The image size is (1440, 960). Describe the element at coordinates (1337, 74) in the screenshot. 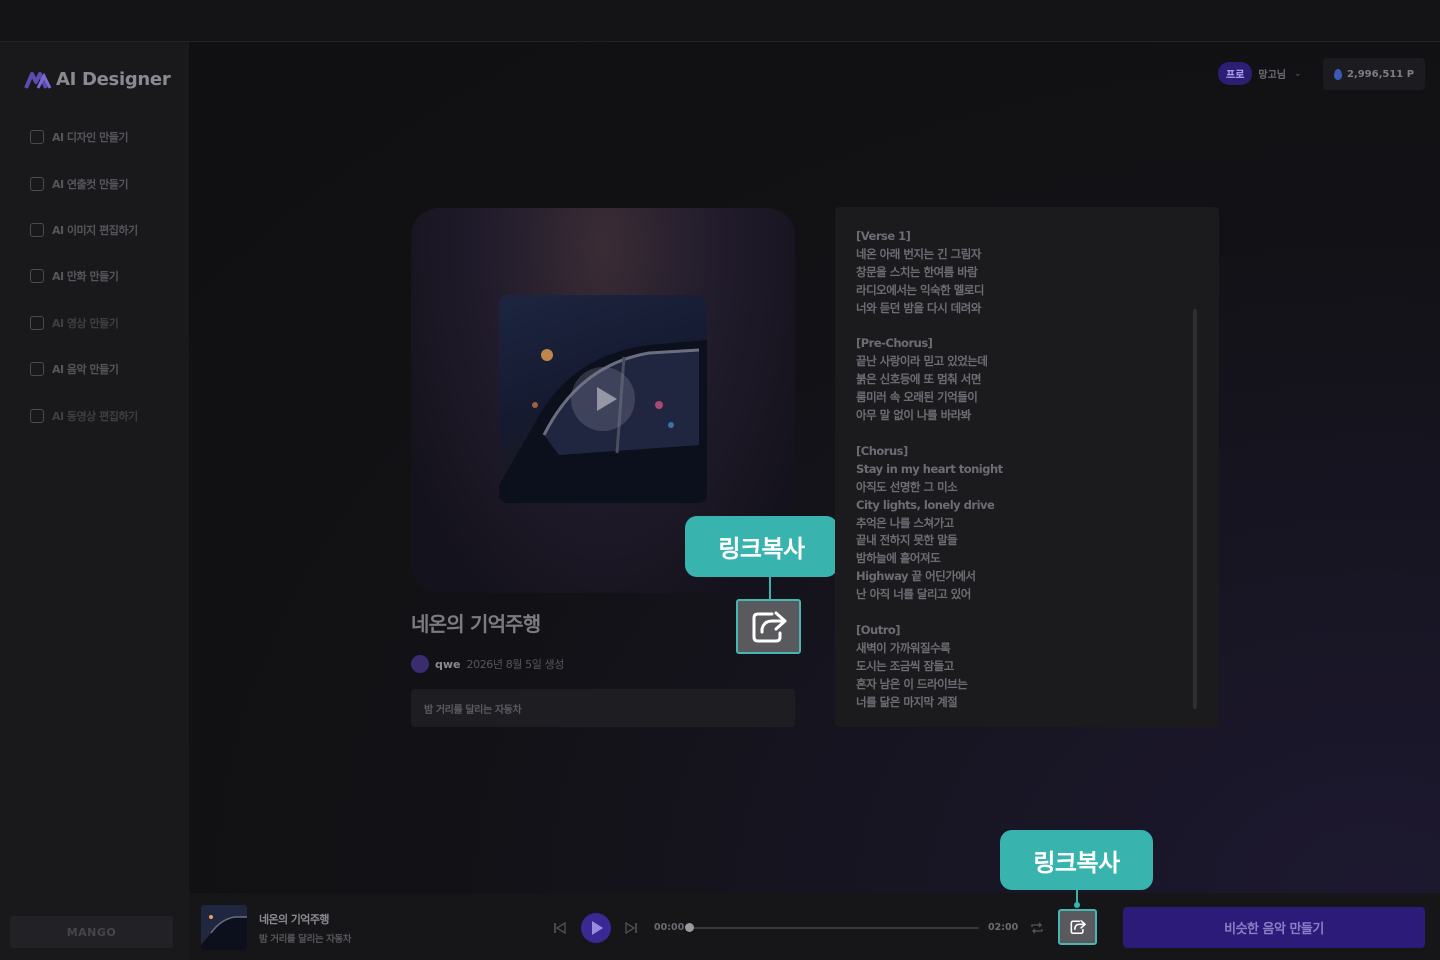

I see `drop-icon` at that location.